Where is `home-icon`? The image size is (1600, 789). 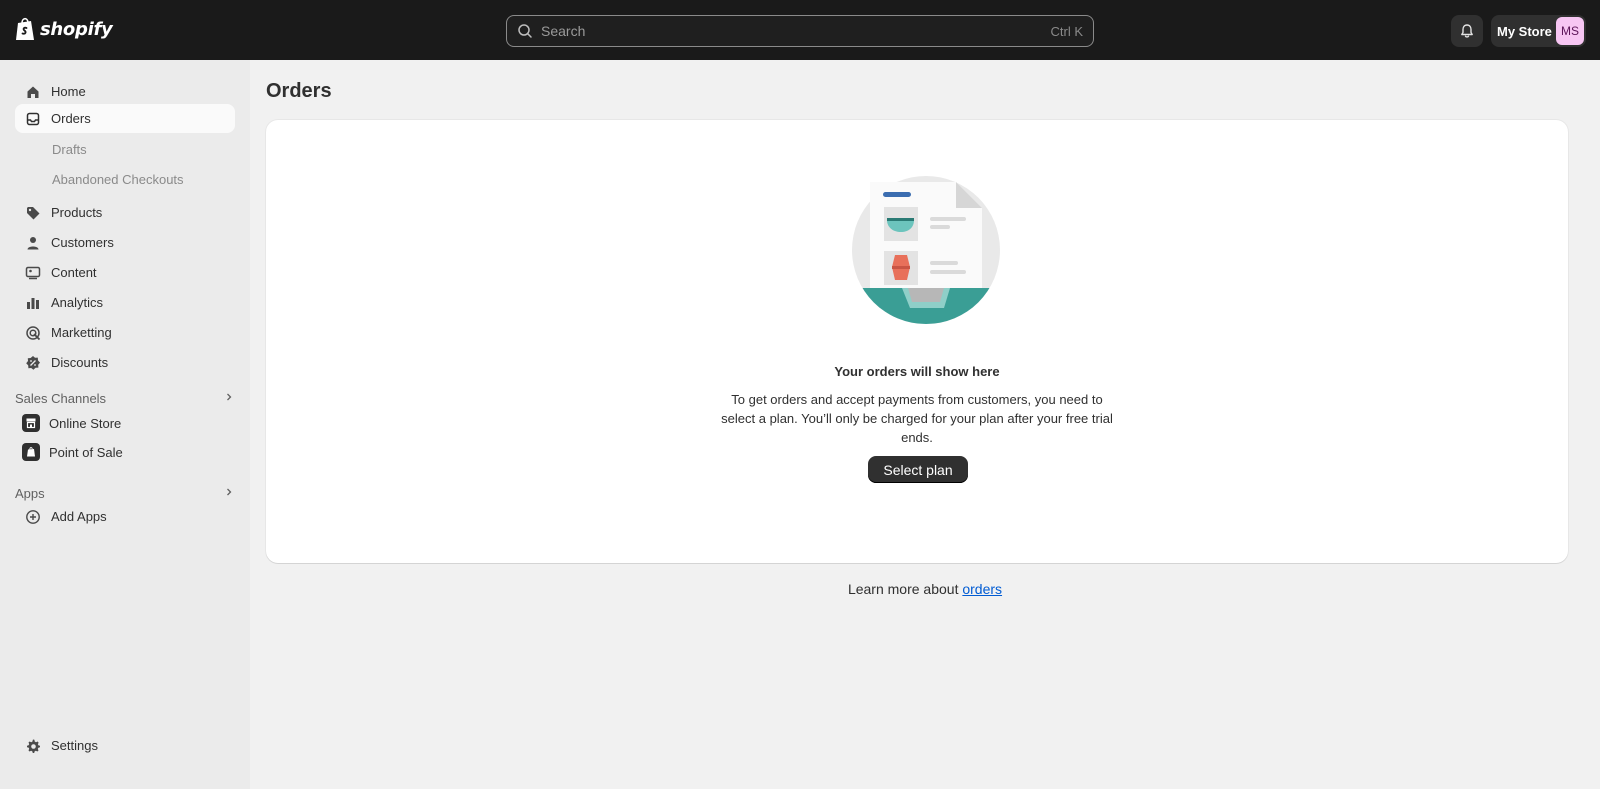
home-icon is located at coordinates (33, 92).